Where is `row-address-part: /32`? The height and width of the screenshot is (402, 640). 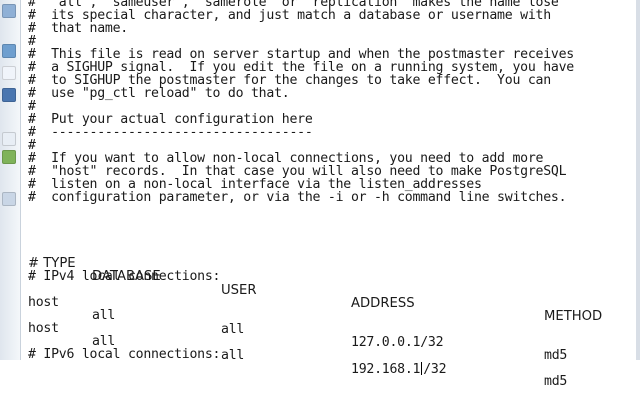
row-address-part: /32 is located at coordinates (435, 369).